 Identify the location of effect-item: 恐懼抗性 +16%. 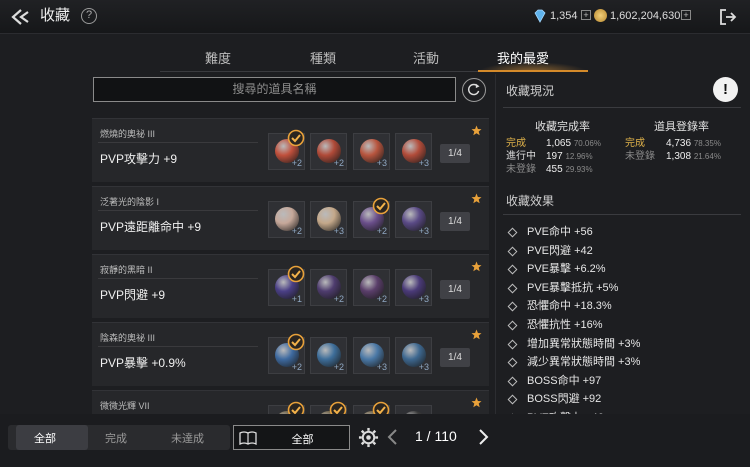
(627, 325).